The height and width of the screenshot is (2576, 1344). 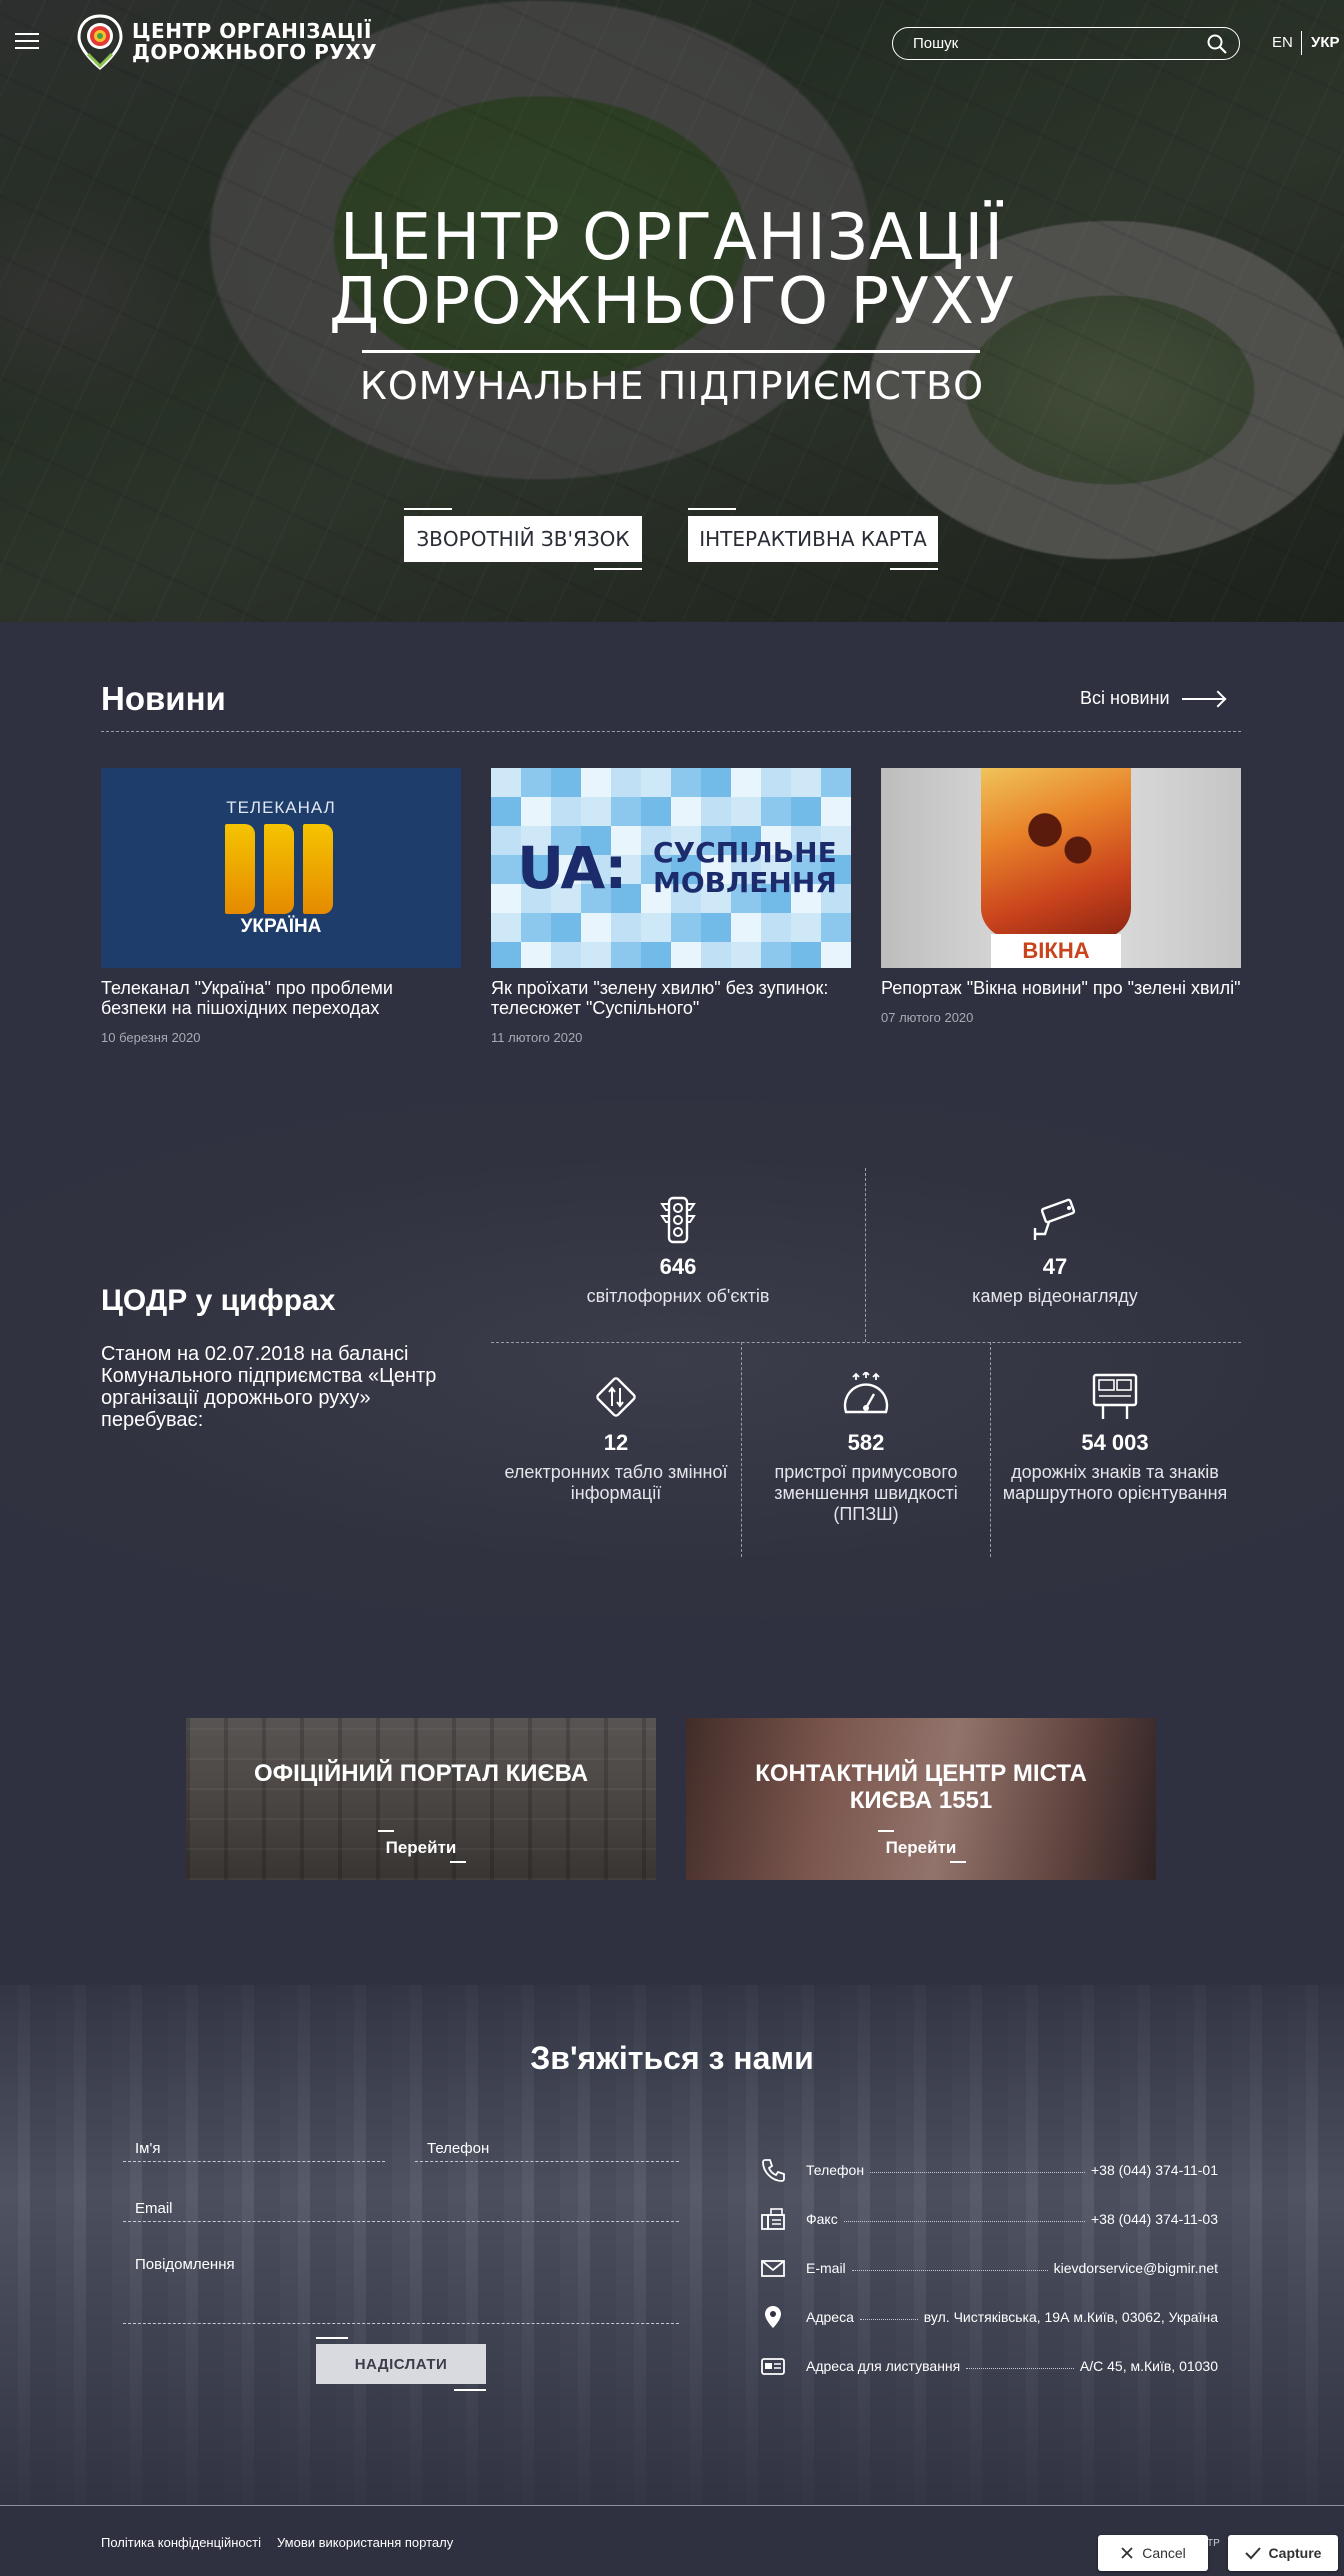 What do you see at coordinates (671, 731) in the screenshot?
I see `news-divider` at bounding box center [671, 731].